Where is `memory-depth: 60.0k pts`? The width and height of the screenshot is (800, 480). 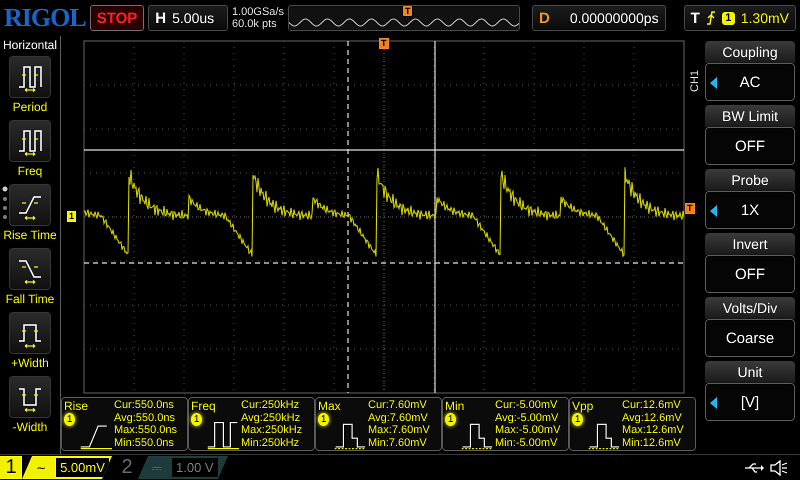
memory-depth: 60.0k pts is located at coordinates (255, 24).